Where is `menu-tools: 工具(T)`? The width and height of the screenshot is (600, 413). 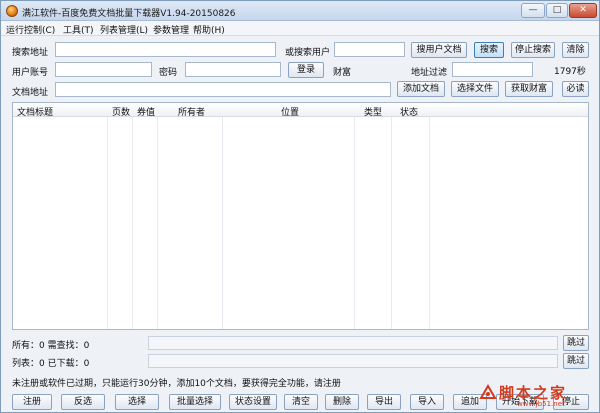 menu-tools: 工具(T) is located at coordinates (78, 29).